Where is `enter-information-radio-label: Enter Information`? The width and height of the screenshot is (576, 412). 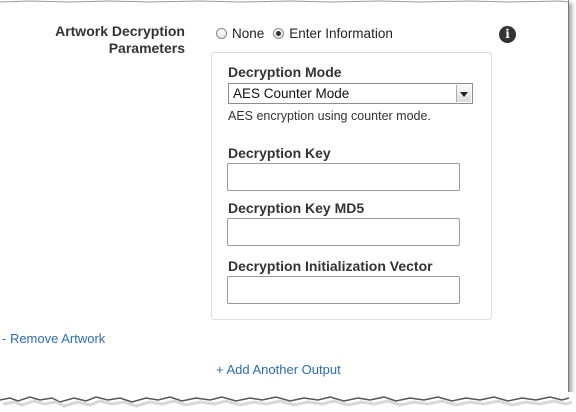 enter-information-radio-label: Enter Information is located at coordinates (341, 33).